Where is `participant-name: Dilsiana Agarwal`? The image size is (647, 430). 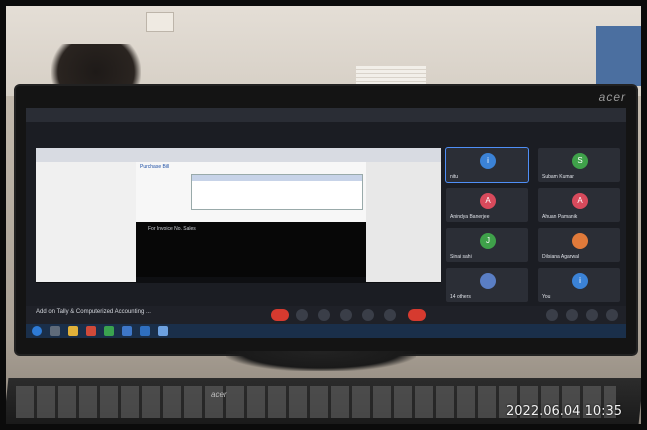 participant-name: Dilsiana Agarwal is located at coordinates (560, 257).